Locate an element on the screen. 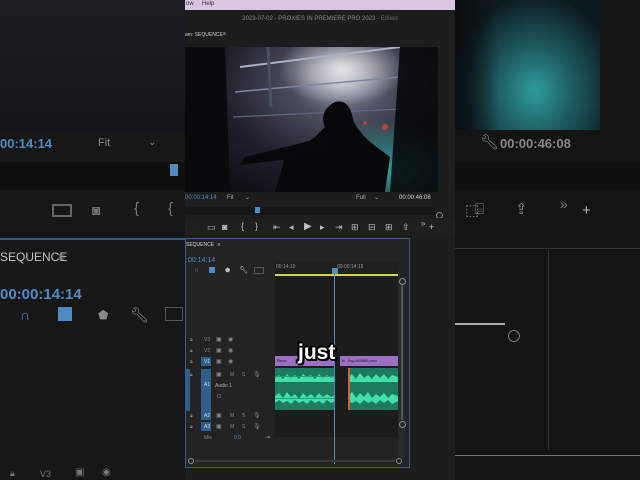 This screenshot has height=480, width=640. track-a1-target is located at coordinates (206, 390).